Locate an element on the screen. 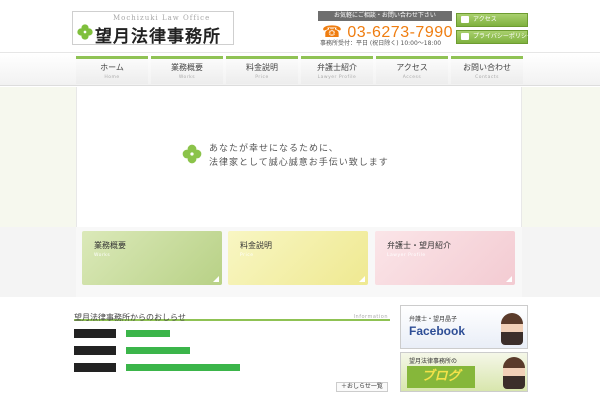 Image resolution: width=600 pixels, height=400 pixels. nav-label: 業務概要 is located at coordinates (187, 67).